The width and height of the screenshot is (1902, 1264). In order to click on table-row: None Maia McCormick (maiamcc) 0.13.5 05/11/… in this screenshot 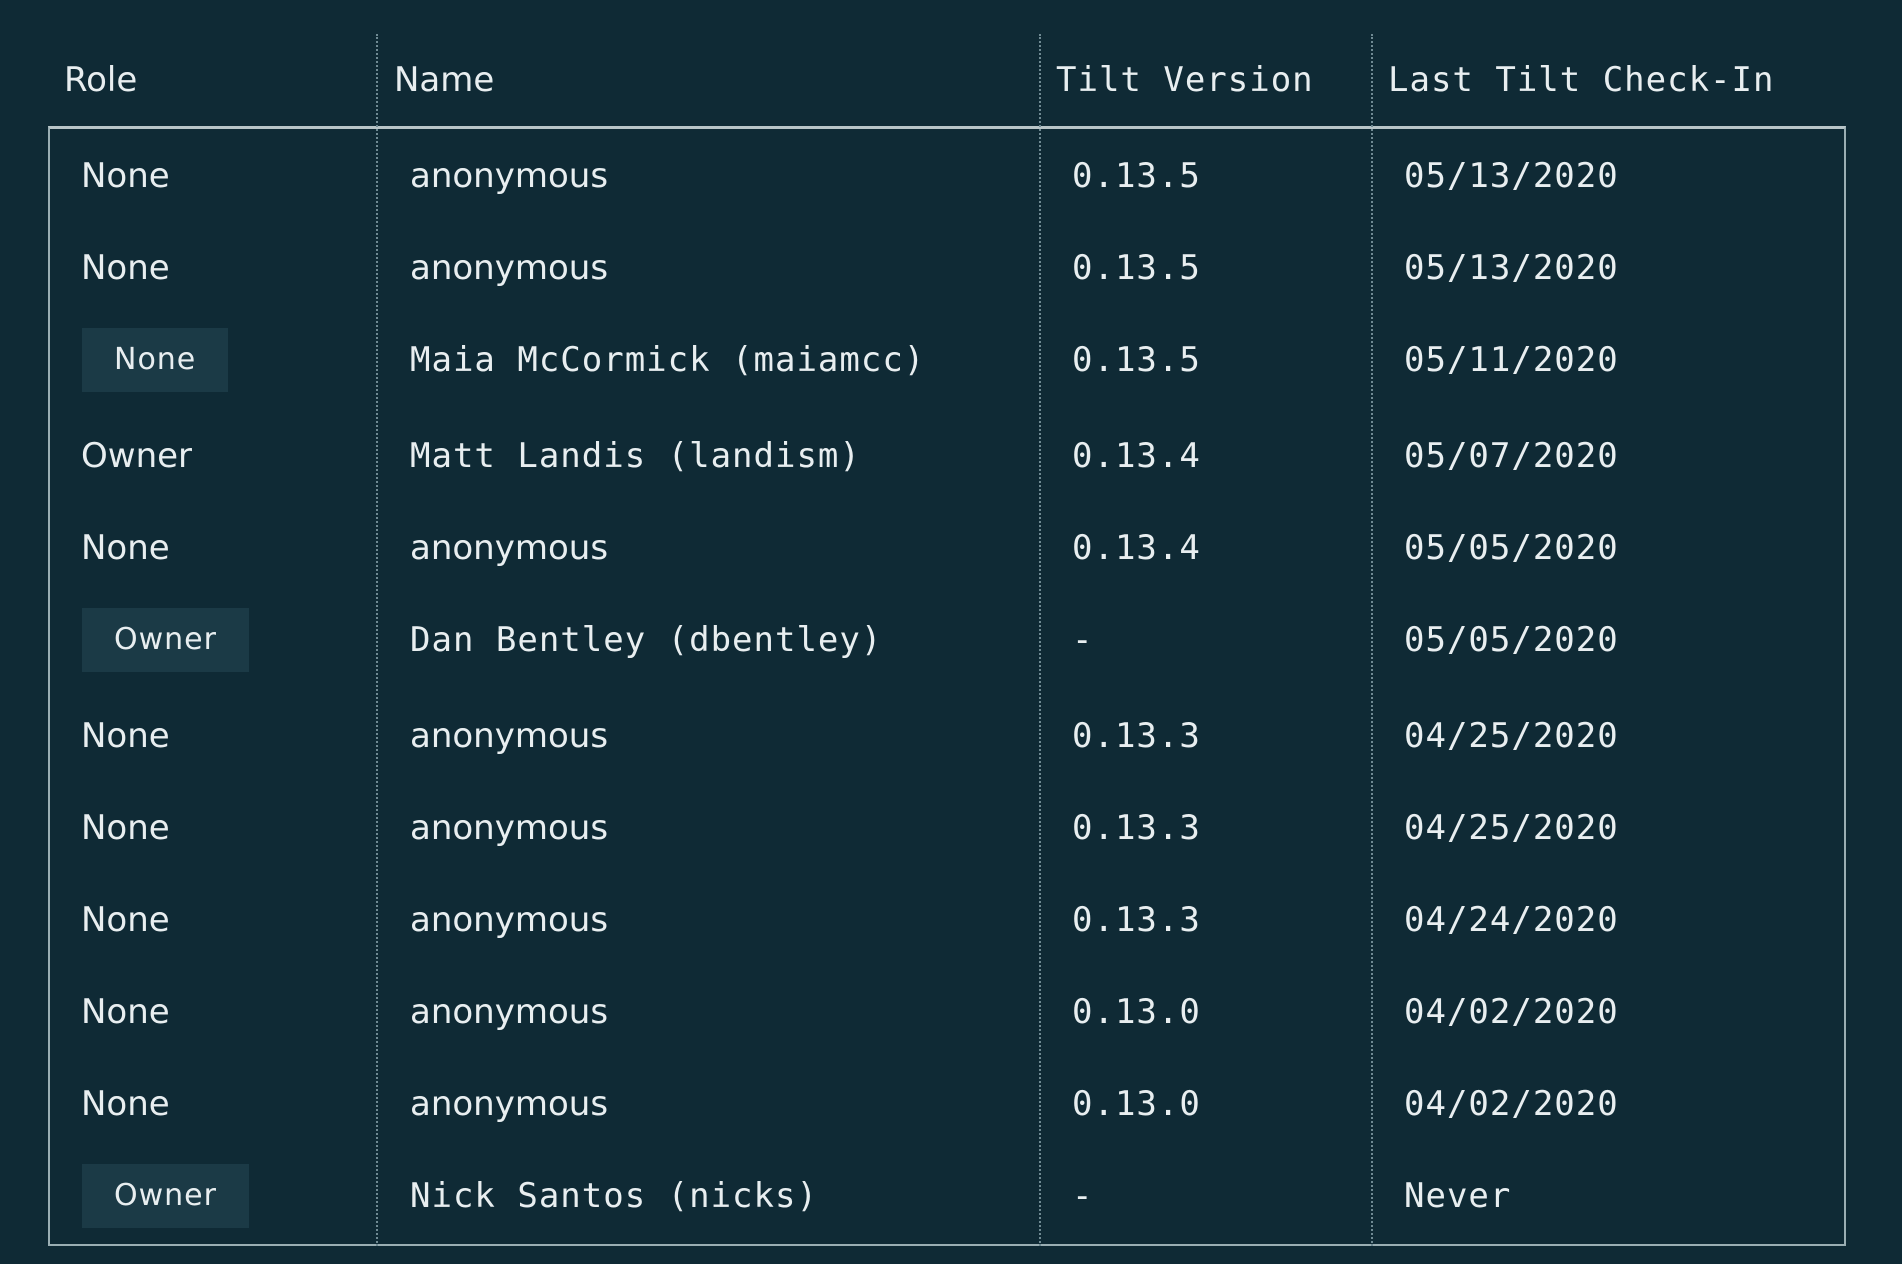, I will do `click(951, 360)`.